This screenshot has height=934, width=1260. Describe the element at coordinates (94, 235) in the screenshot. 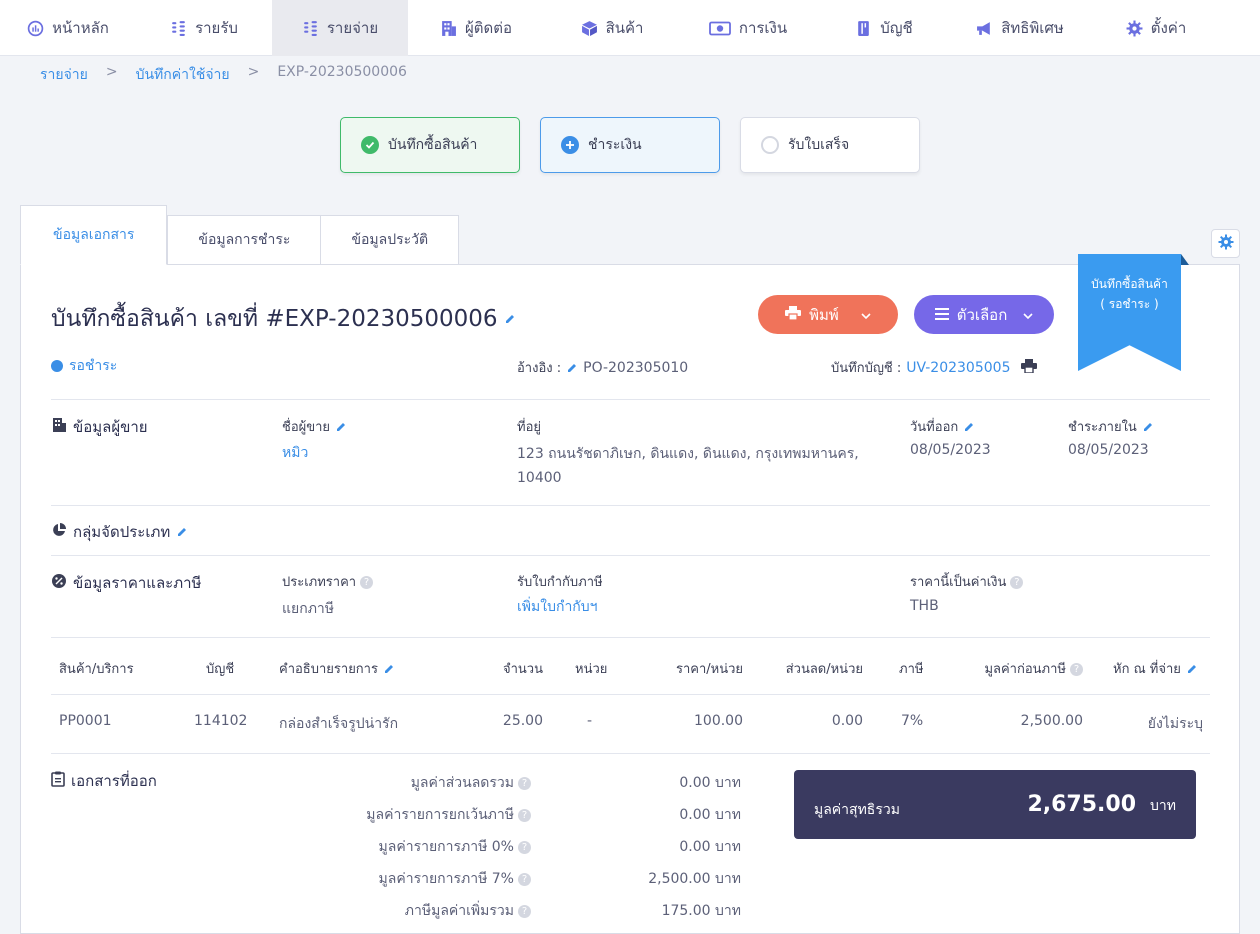

I see `tab-document-info: ข้อมูลเอกสาร` at that location.